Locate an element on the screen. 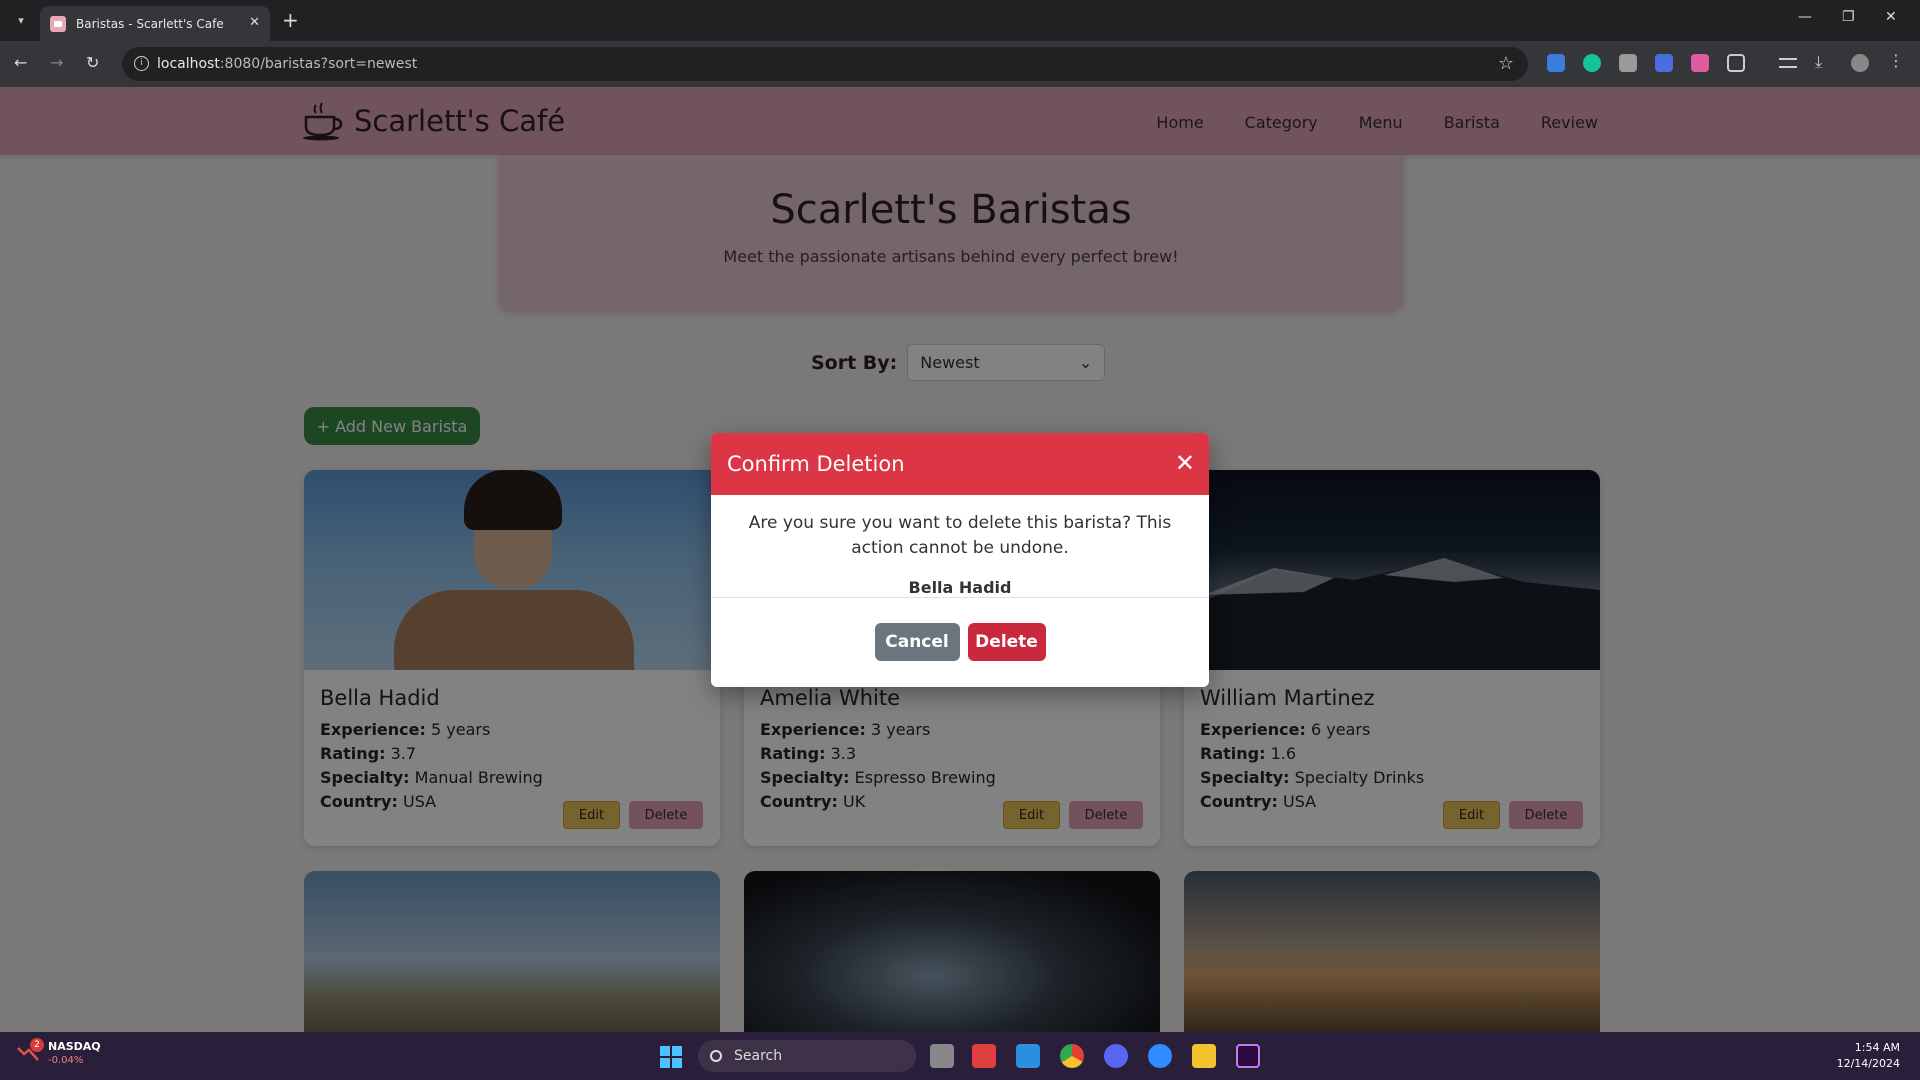 The height and width of the screenshot is (1080, 1920). cancel-button: Cancel is located at coordinates (917, 641).